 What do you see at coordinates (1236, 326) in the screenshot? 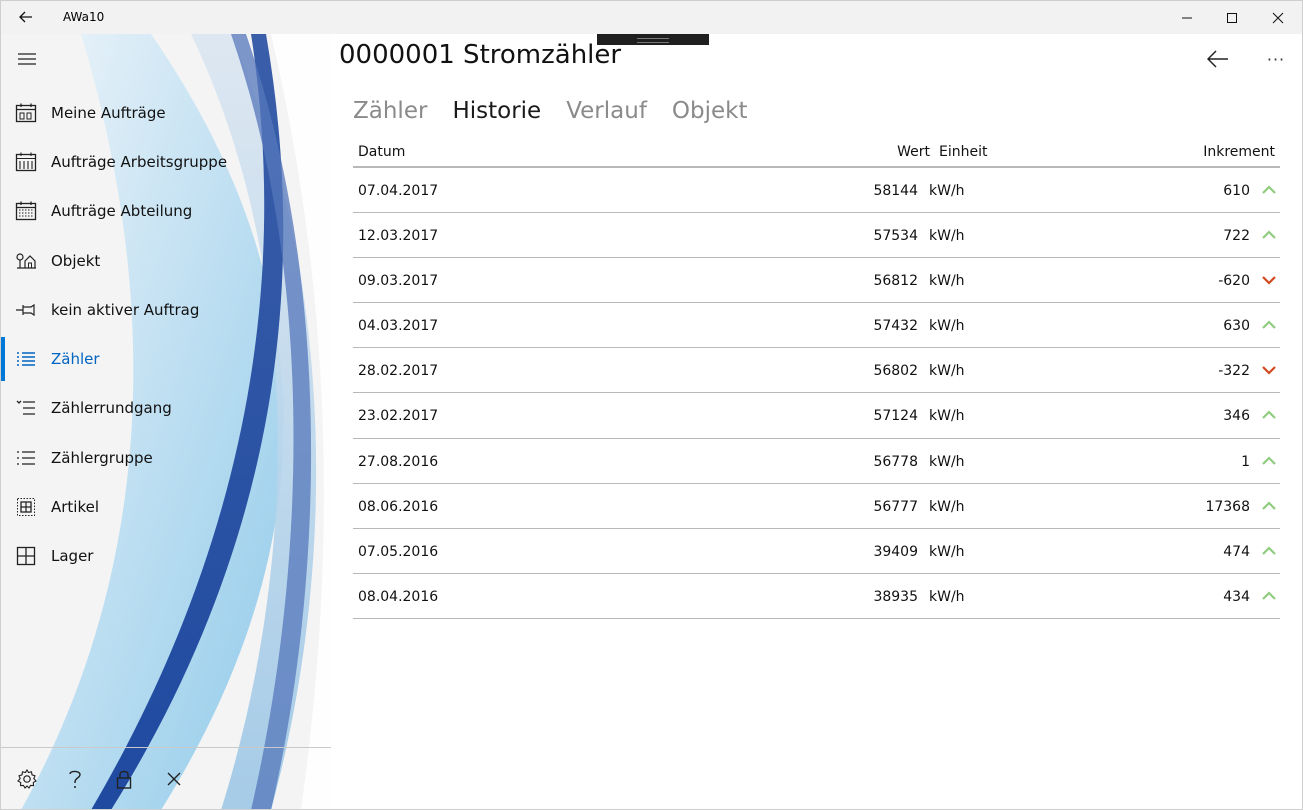
I see `cell-increment: 630` at bounding box center [1236, 326].